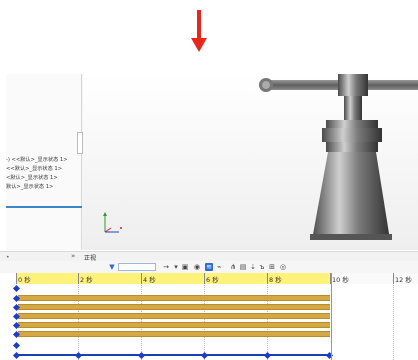  Describe the element at coordinates (331, 316) in the screenshot. I see `time-bar` at that location.